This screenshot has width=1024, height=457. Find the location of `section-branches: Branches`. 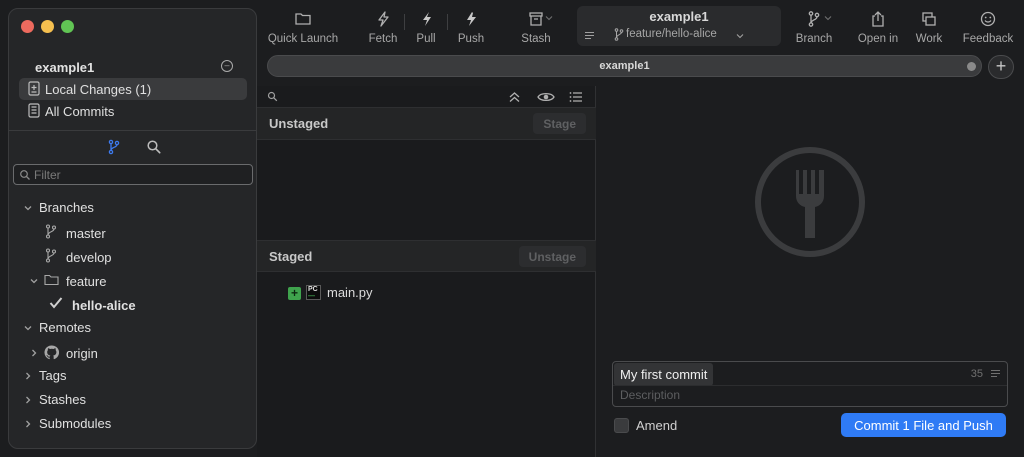

section-branches: Branches is located at coordinates (66, 207).